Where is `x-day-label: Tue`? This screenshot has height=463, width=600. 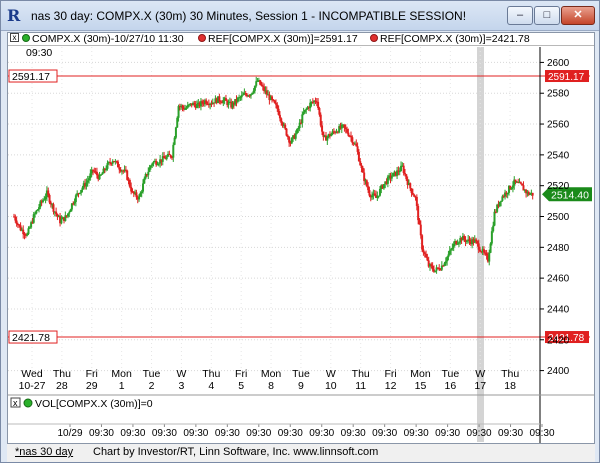 x-day-label: Tue is located at coordinates (450, 374).